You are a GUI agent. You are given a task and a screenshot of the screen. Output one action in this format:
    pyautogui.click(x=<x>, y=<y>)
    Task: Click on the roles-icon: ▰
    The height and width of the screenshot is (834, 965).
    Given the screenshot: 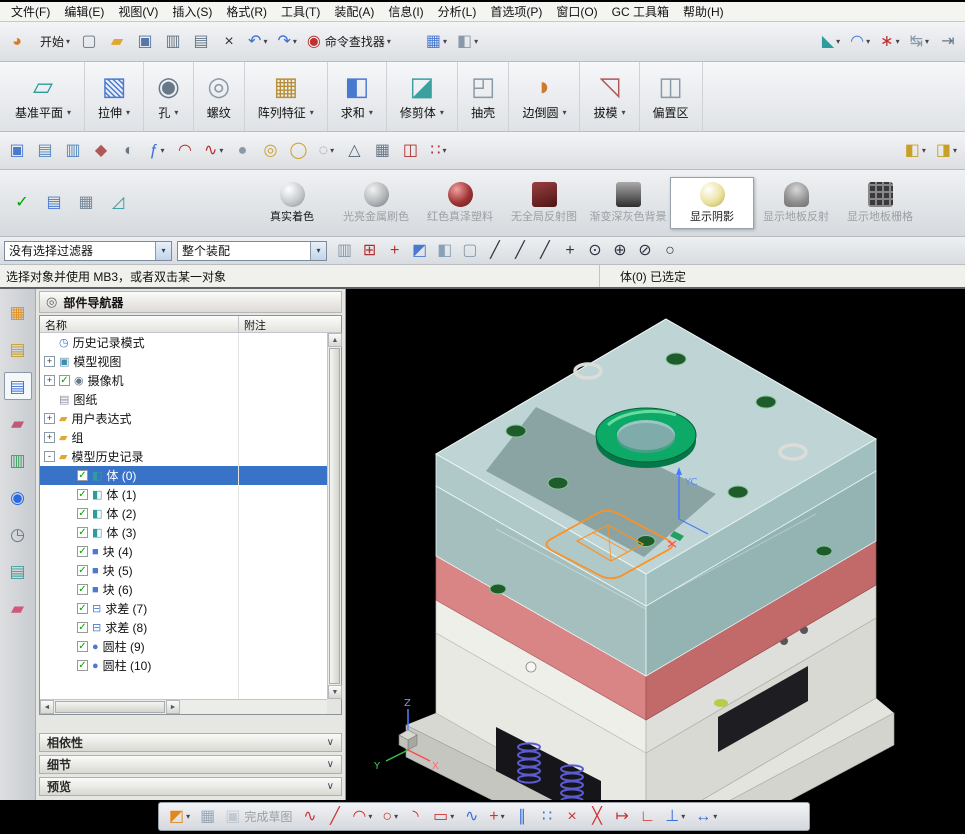 What is the action you would take?
    pyautogui.click(x=18, y=608)
    